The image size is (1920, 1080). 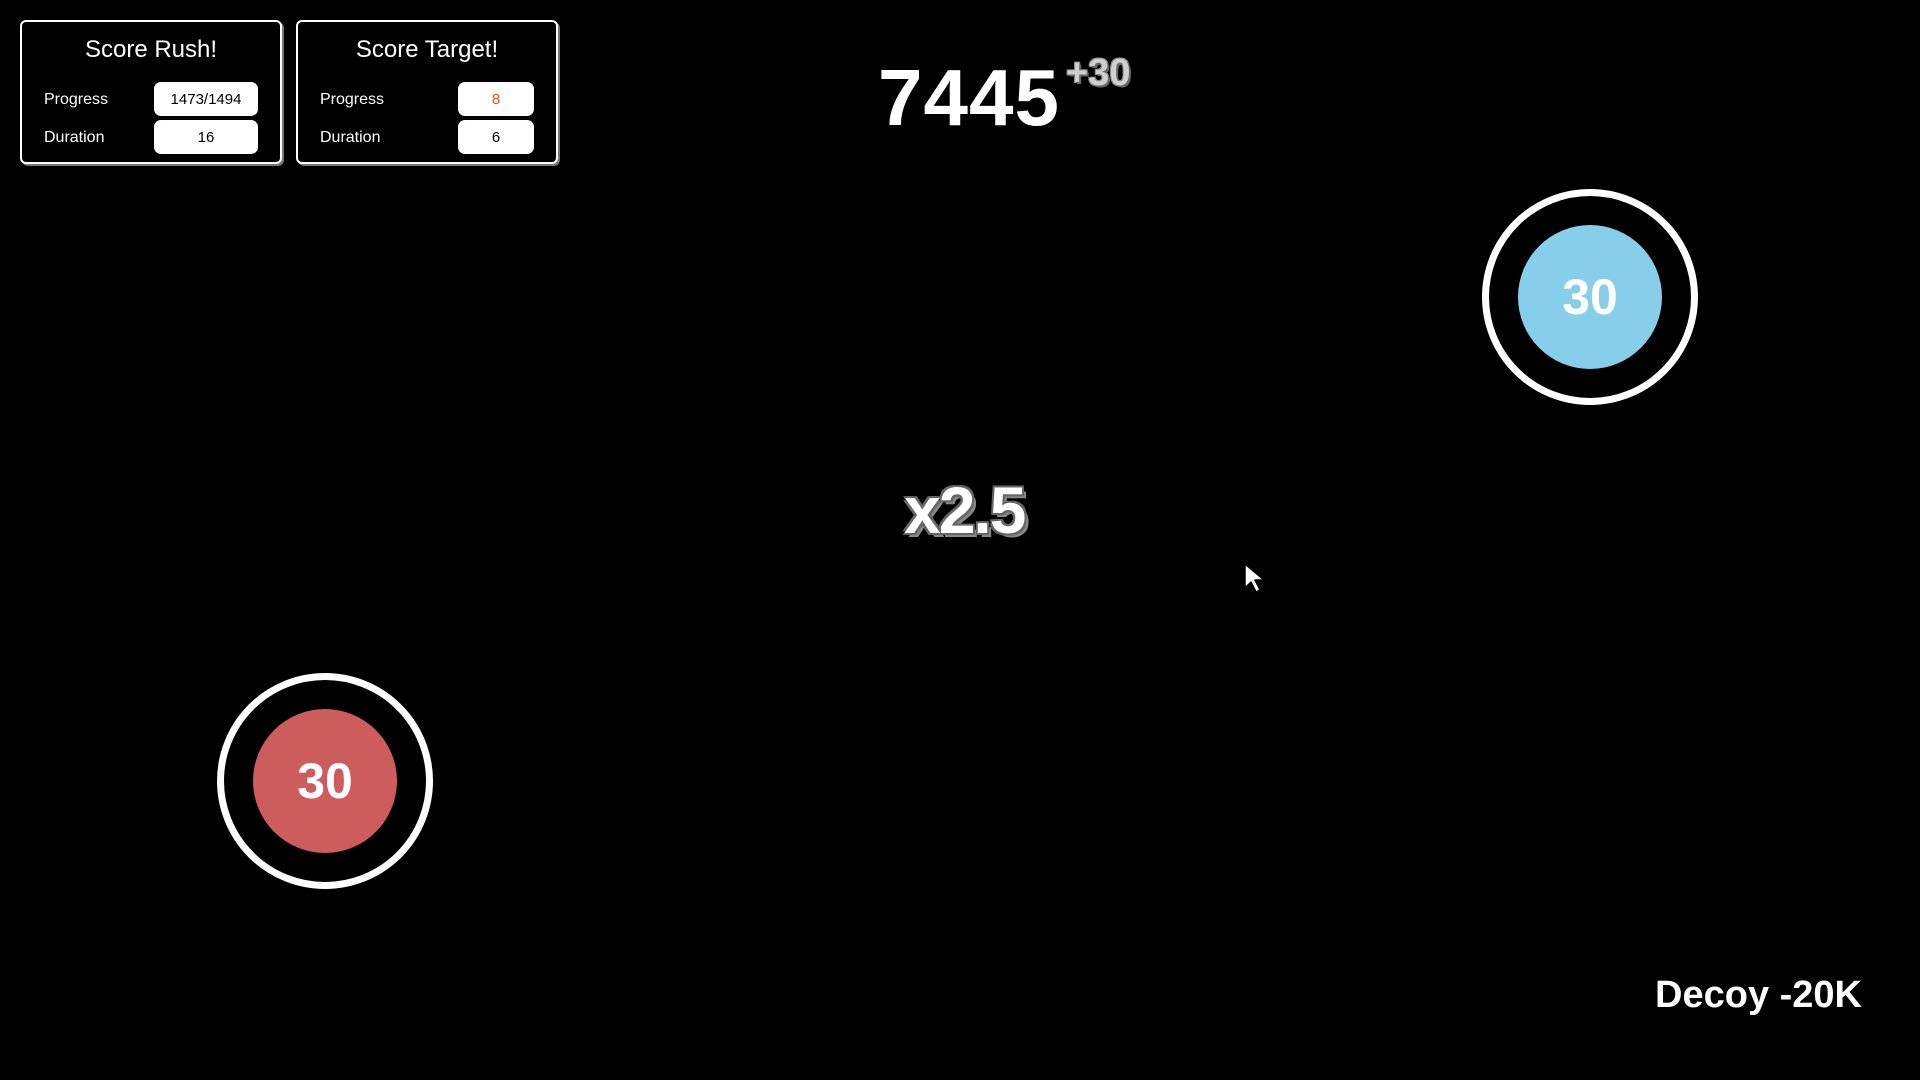 I want to click on target-red-value: 30, so click(x=325, y=781).